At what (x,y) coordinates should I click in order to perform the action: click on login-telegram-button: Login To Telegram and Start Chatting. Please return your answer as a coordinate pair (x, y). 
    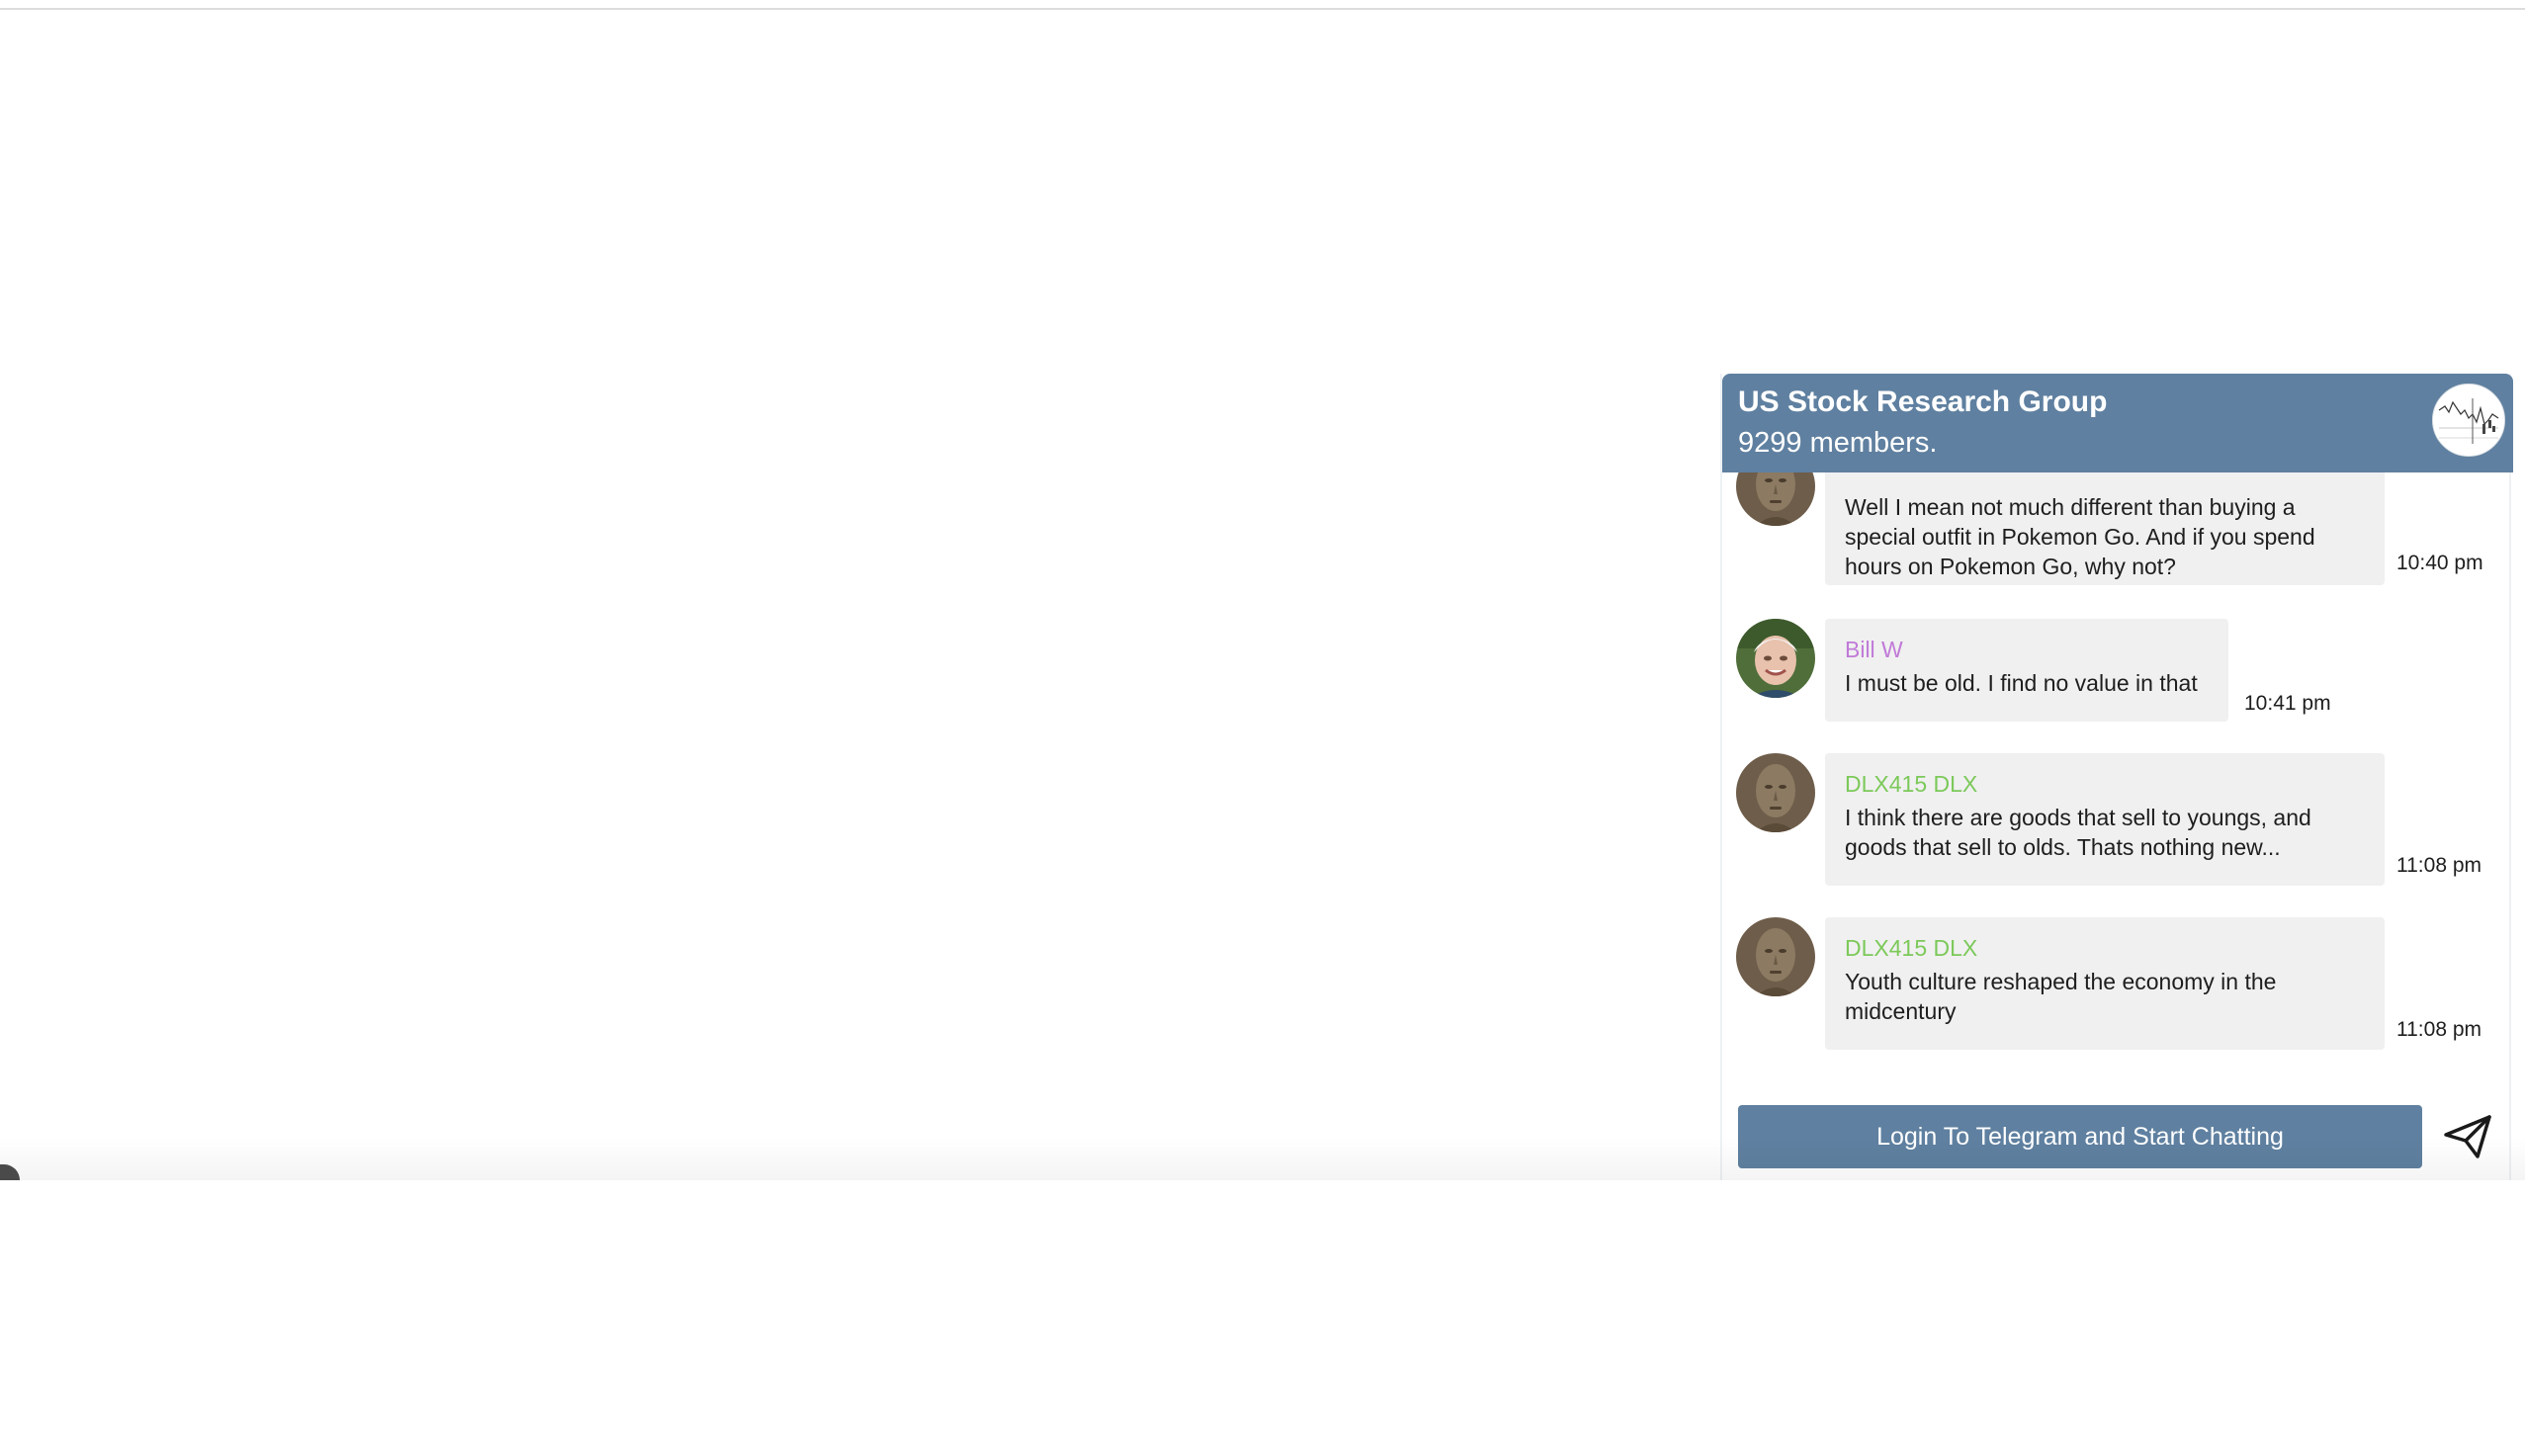
    Looking at the image, I should click on (2080, 1136).